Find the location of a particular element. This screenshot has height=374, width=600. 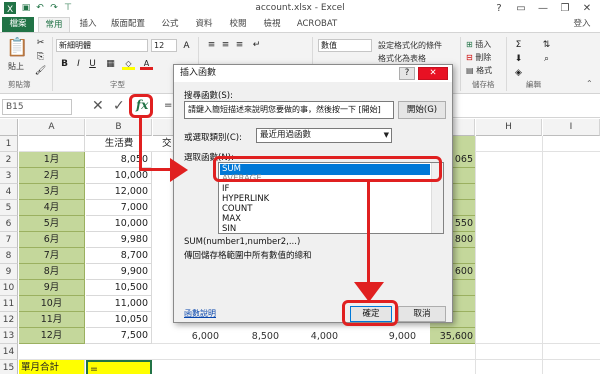

borders-icon: ▦ is located at coordinates (110, 64).